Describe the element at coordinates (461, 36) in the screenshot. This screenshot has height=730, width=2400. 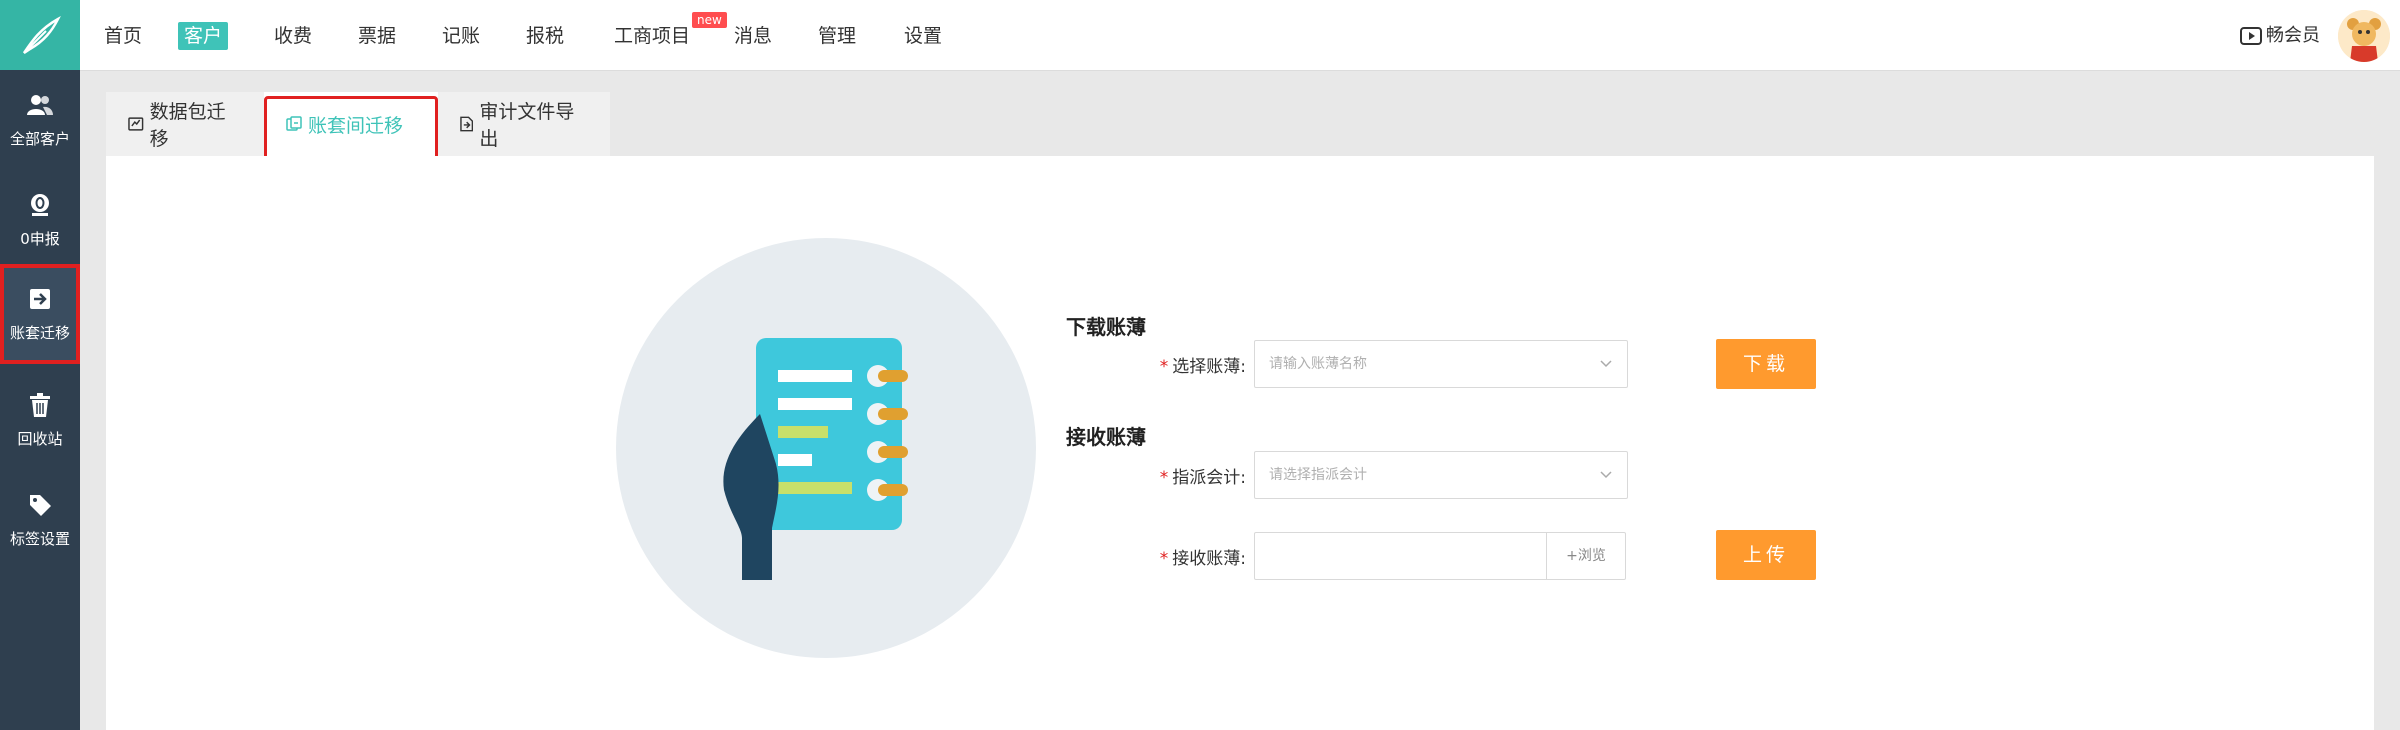
I see `nav-bookkeeping: 记账` at that location.